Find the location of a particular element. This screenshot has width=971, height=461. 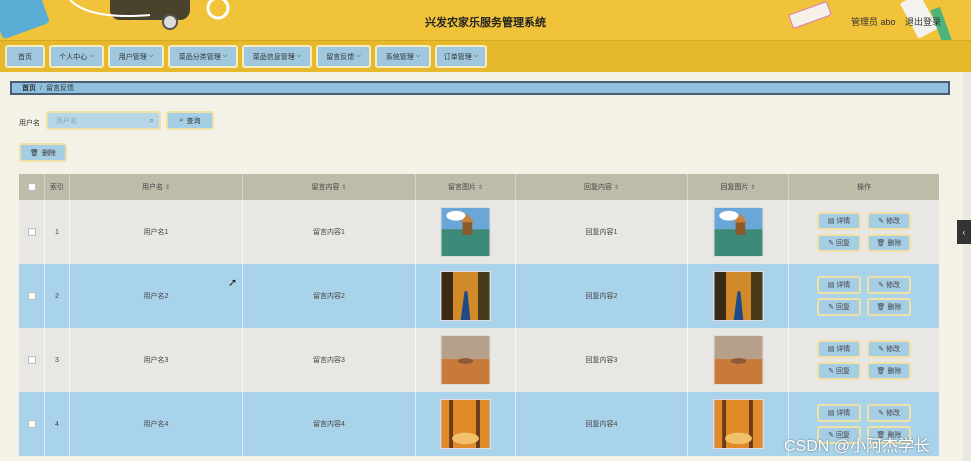

breadcrumb-home: 首页 is located at coordinates (29, 88).